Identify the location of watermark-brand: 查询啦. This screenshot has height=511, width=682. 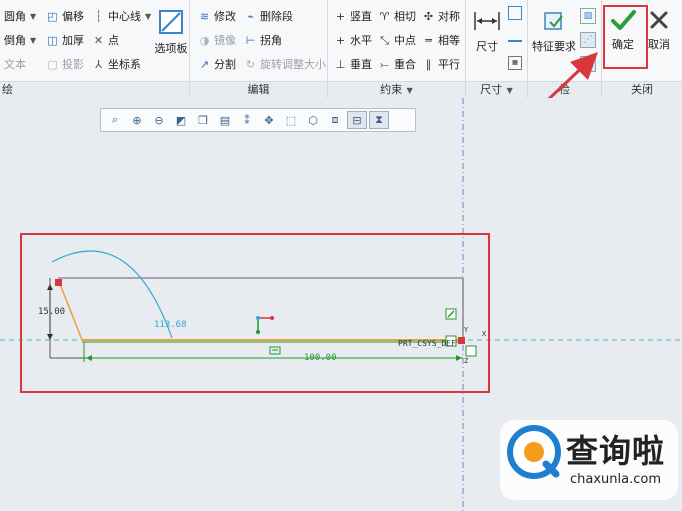
(616, 451).